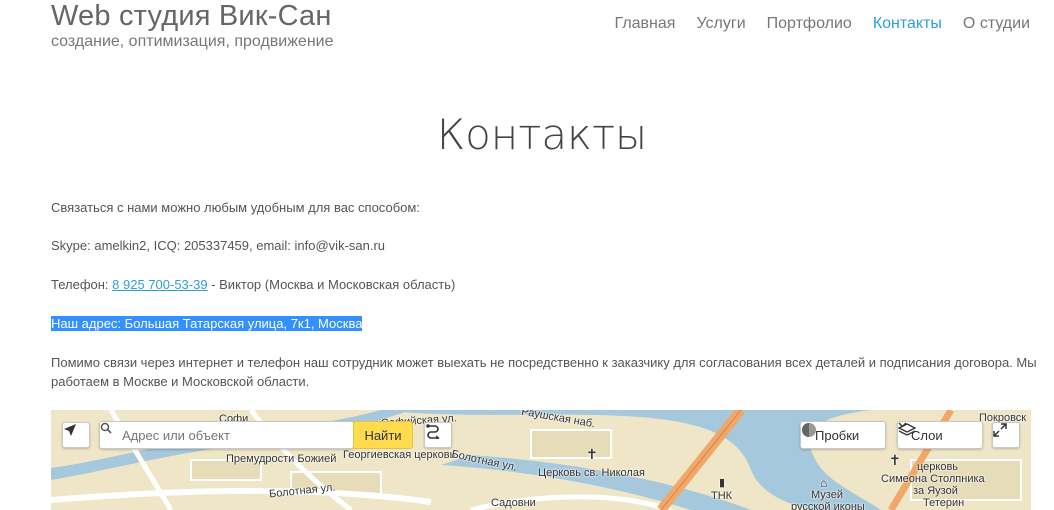 This screenshot has height=510, width=1054. I want to click on nav-item-services: Услуги, so click(720, 24).